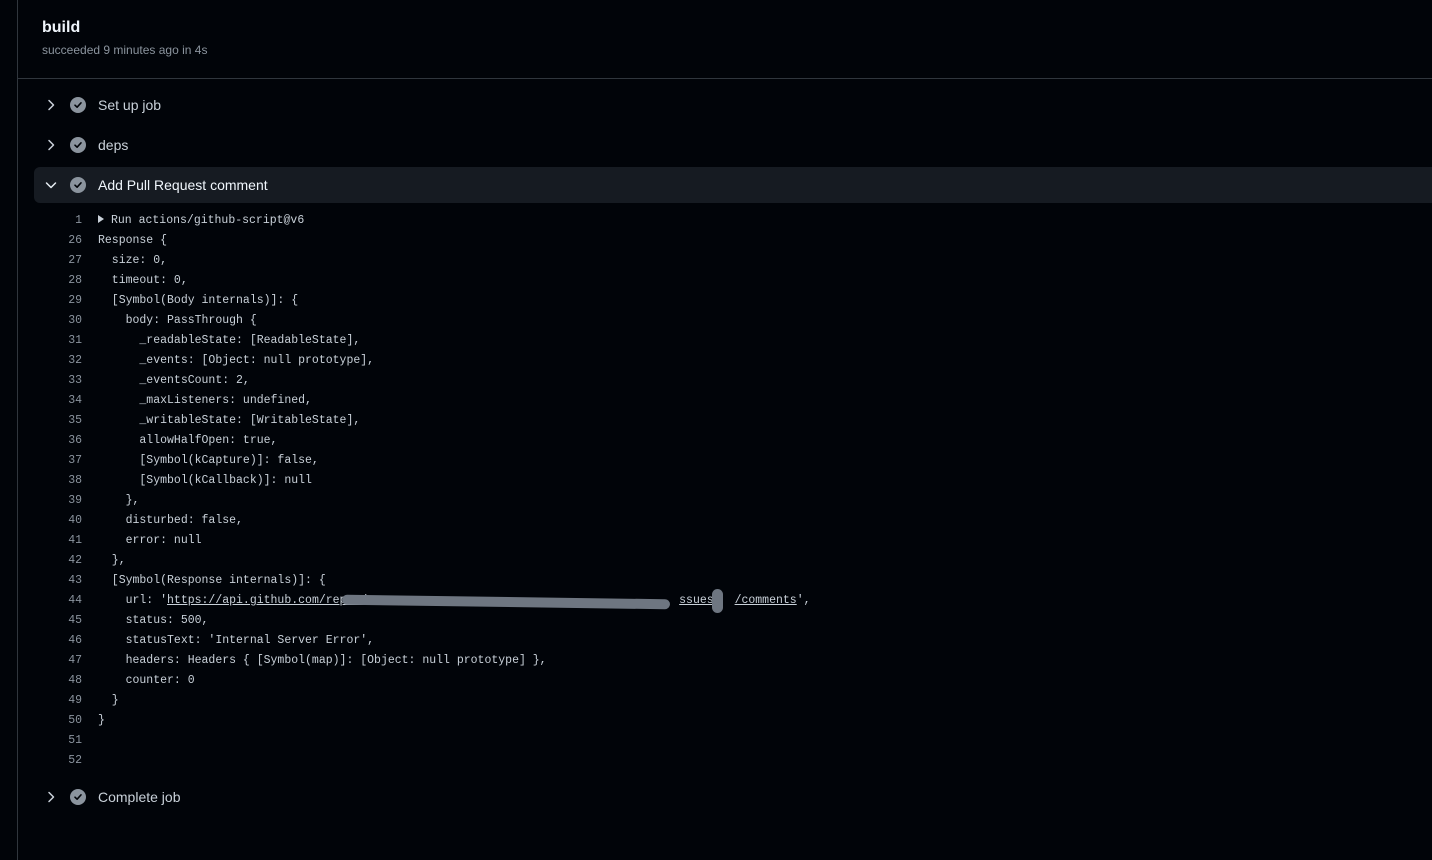 The height and width of the screenshot is (860, 1432). Describe the element at coordinates (733, 185) in the screenshot. I see `step-add-pull-request-comment: Add Pull Request comment` at that location.